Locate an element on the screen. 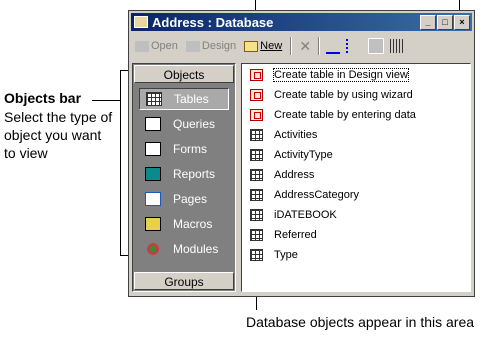 This screenshot has height=352, width=482. new-button: New is located at coordinates (263, 46).